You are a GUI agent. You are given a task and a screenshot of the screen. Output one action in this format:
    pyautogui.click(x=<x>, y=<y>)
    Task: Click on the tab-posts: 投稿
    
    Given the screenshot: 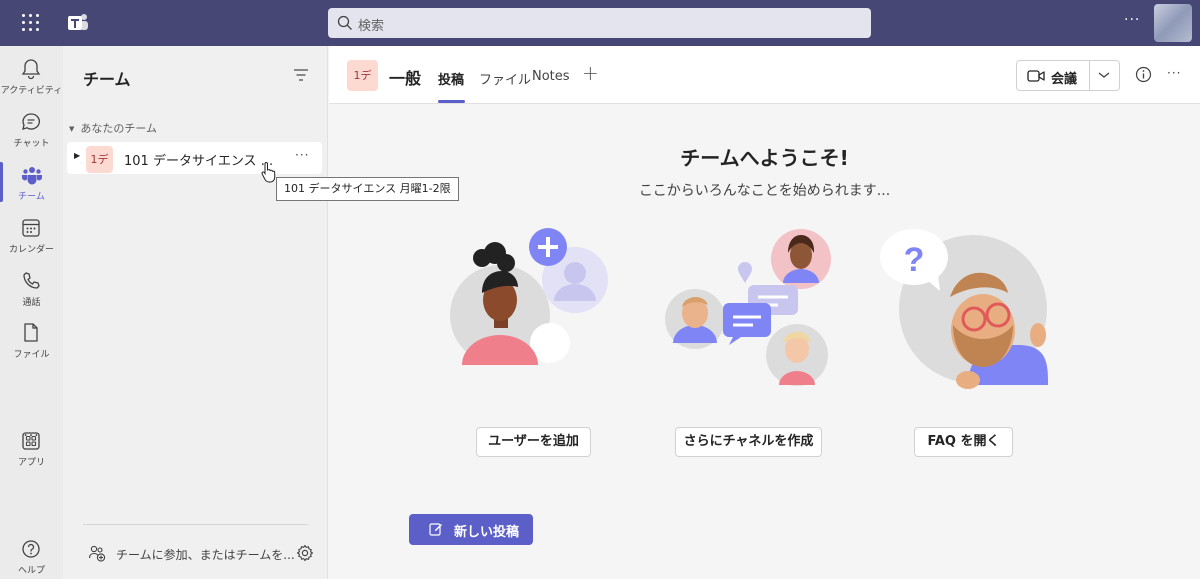 What is the action you would take?
    pyautogui.click(x=451, y=78)
    